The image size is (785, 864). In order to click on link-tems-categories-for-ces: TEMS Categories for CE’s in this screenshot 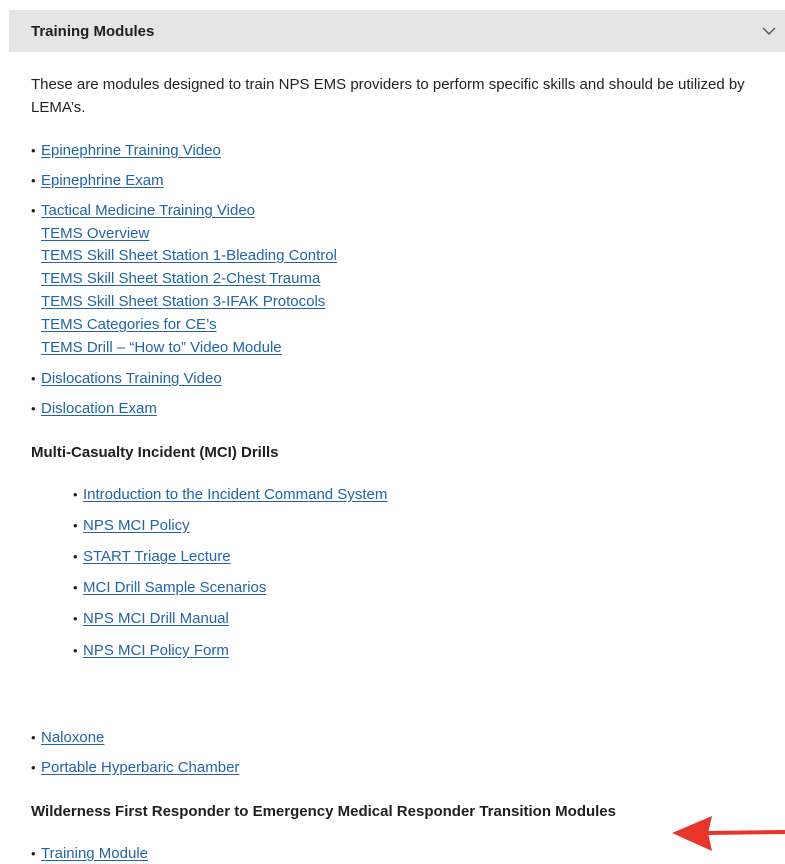, I will do `click(129, 324)`.